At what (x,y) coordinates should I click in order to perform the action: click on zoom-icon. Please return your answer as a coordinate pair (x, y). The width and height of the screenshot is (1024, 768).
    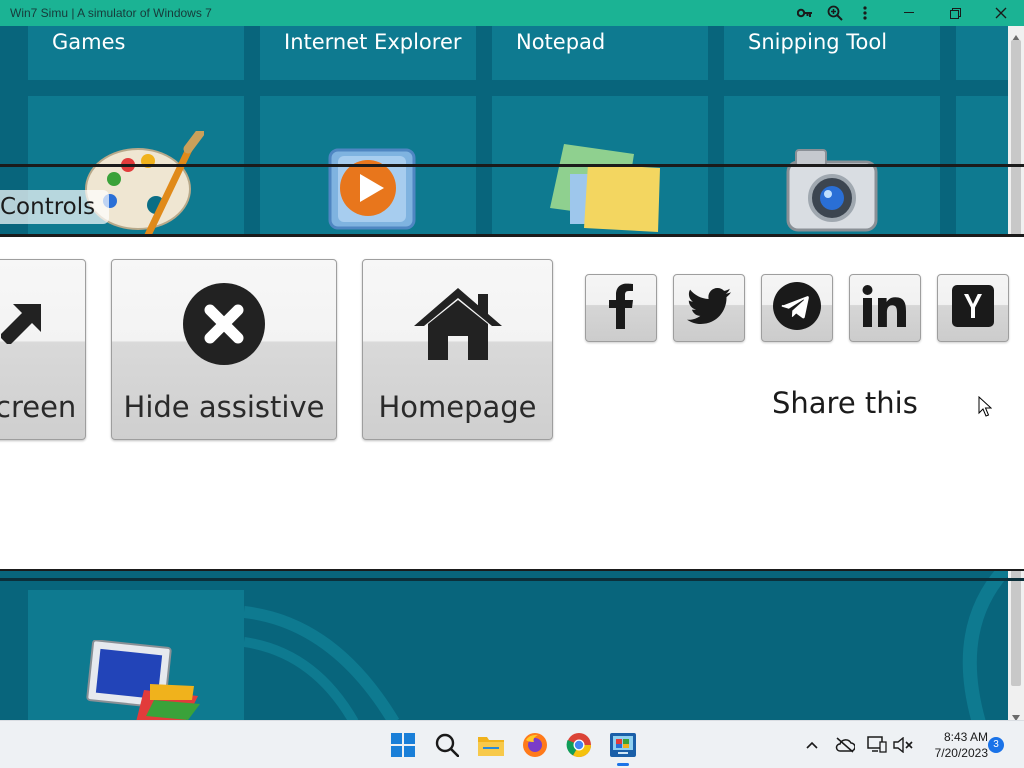
    Looking at the image, I should click on (835, 13).